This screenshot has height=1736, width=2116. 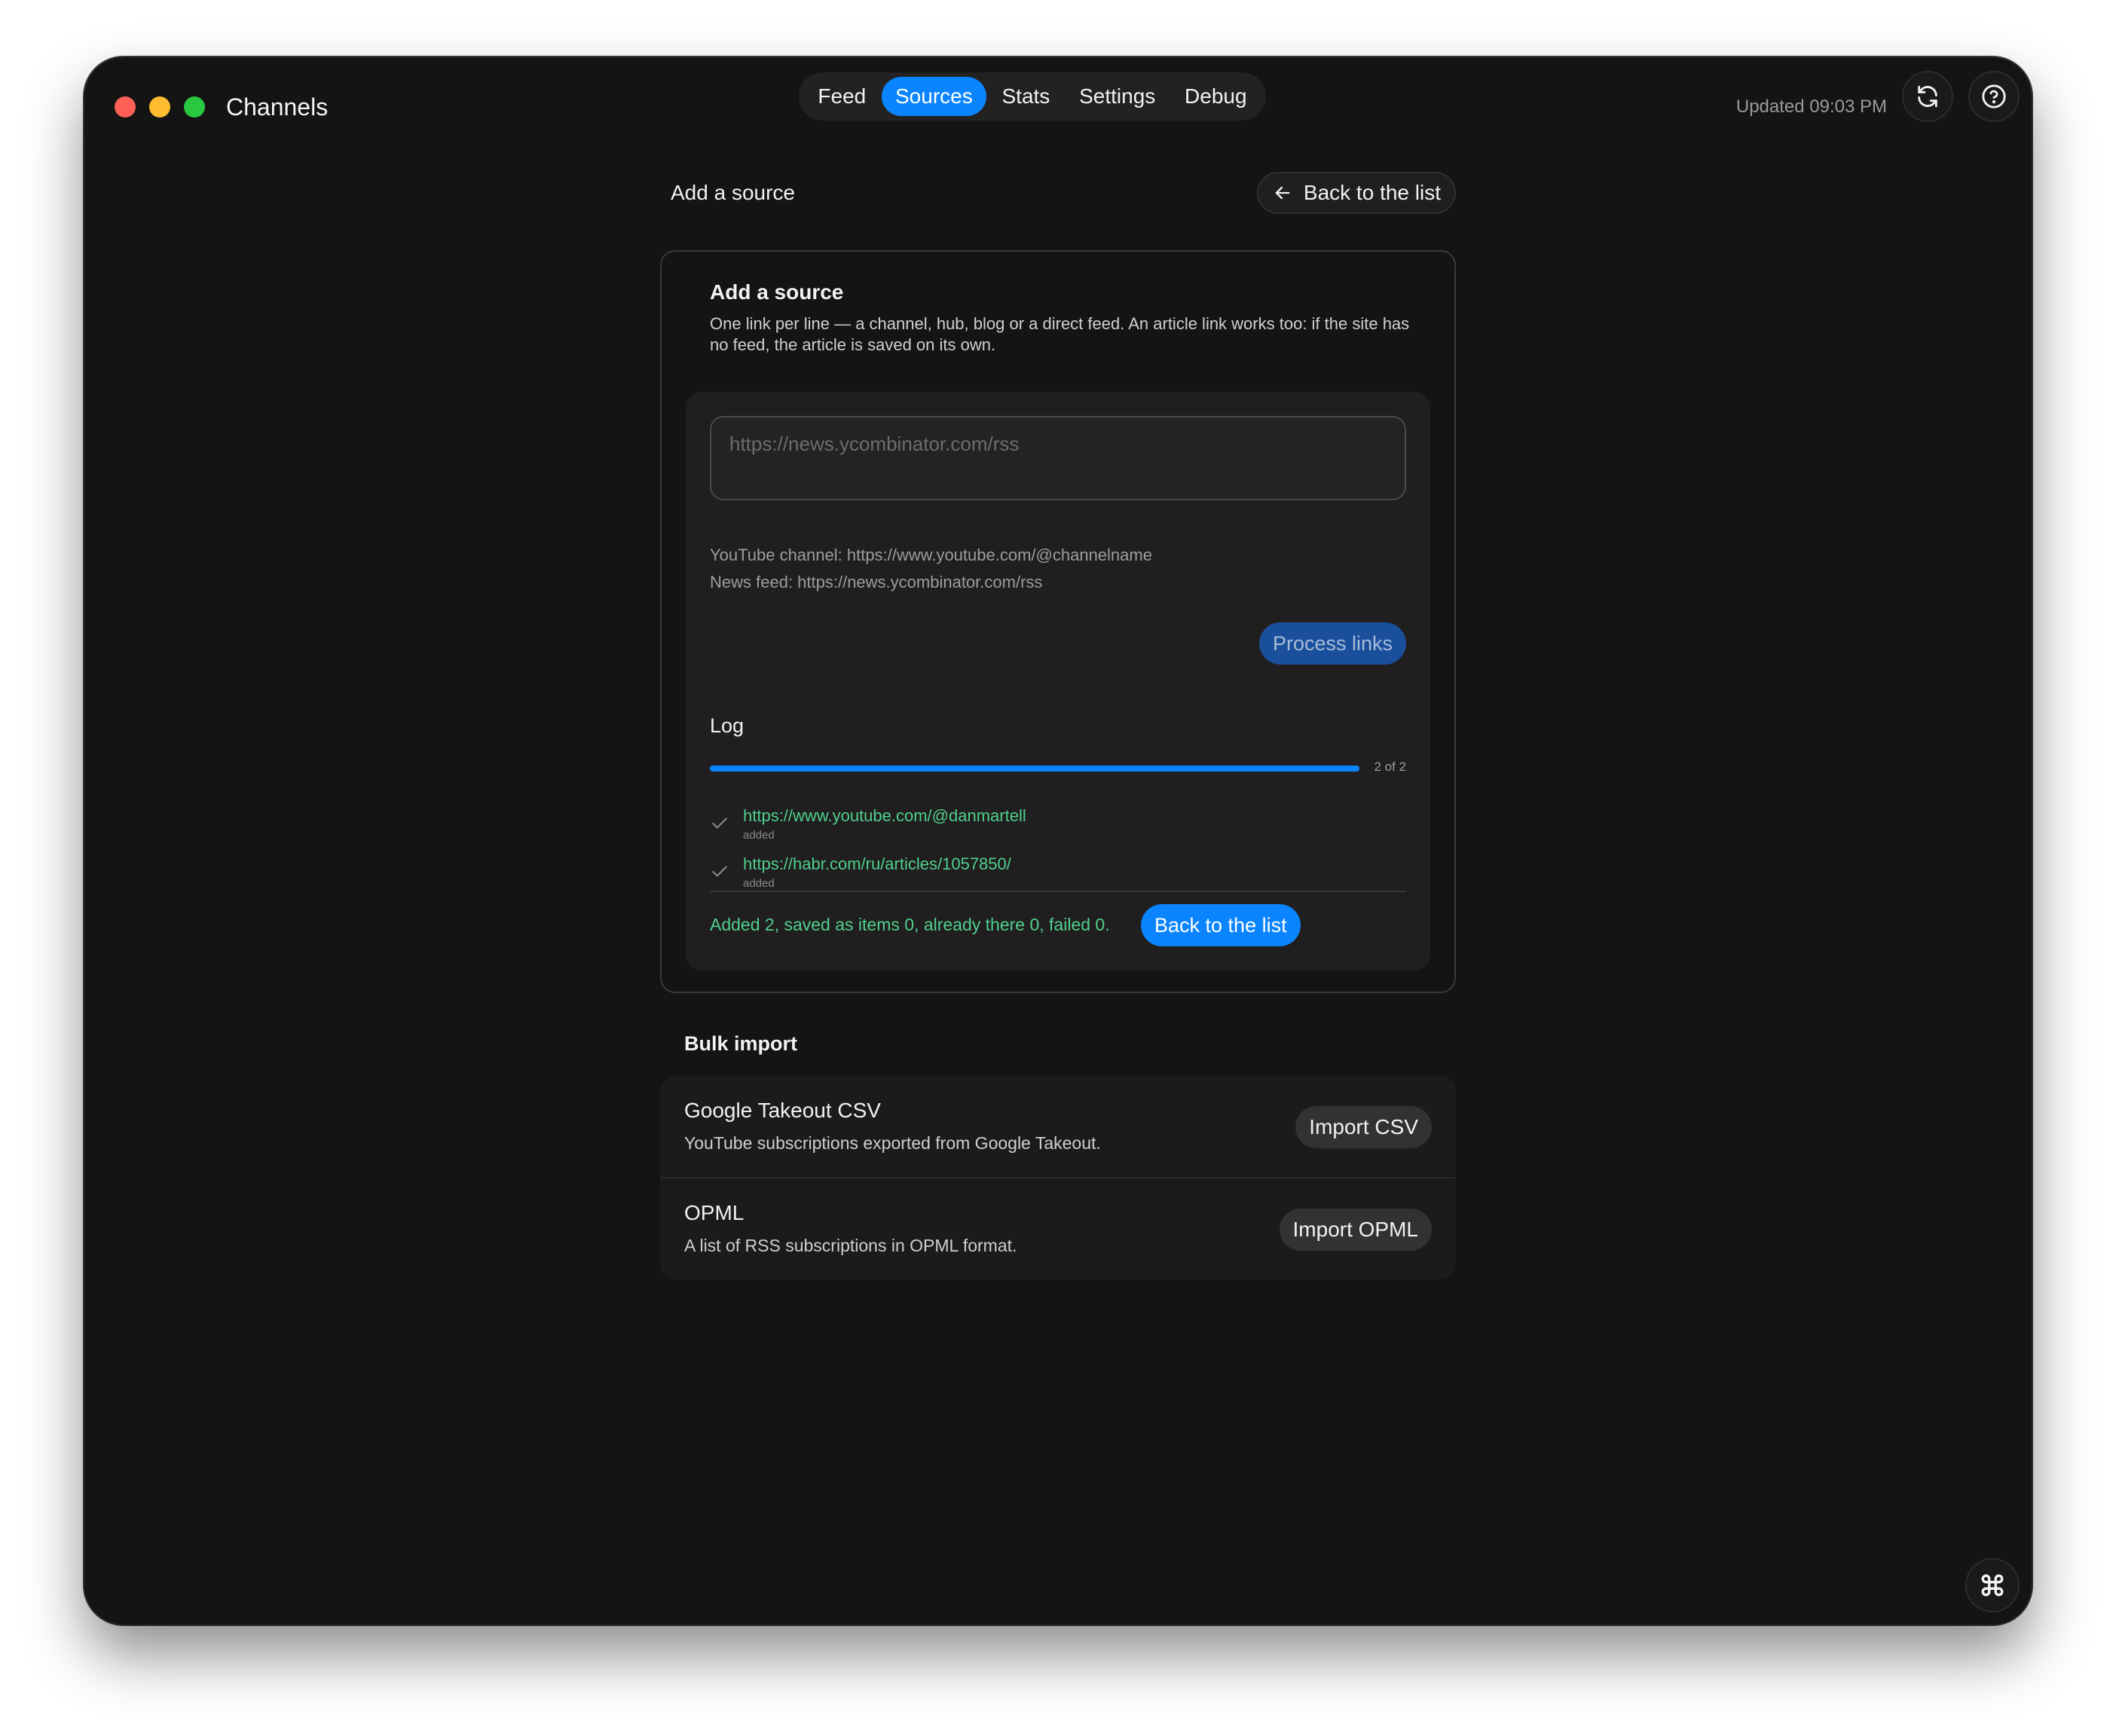 What do you see at coordinates (1058, 458) in the screenshot?
I see `links-input` at bounding box center [1058, 458].